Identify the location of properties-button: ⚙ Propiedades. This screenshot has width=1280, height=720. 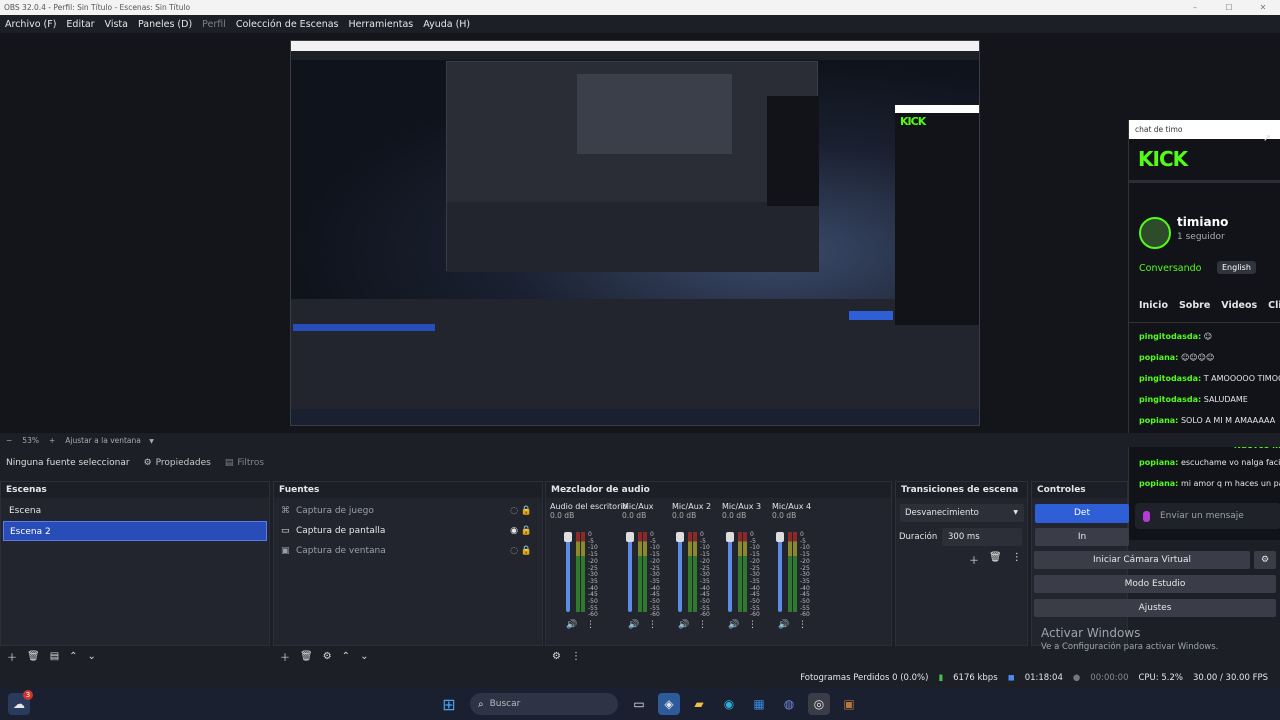
(177, 463).